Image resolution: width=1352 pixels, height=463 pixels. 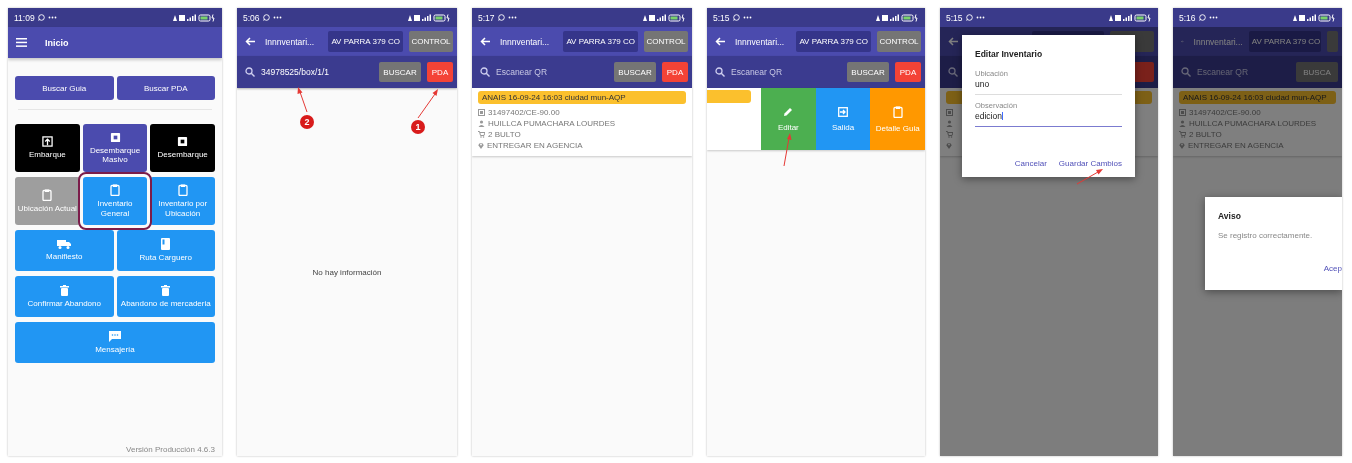 What do you see at coordinates (165, 88) in the screenshot?
I see `search-guide-button: Buscar PDA` at bounding box center [165, 88].